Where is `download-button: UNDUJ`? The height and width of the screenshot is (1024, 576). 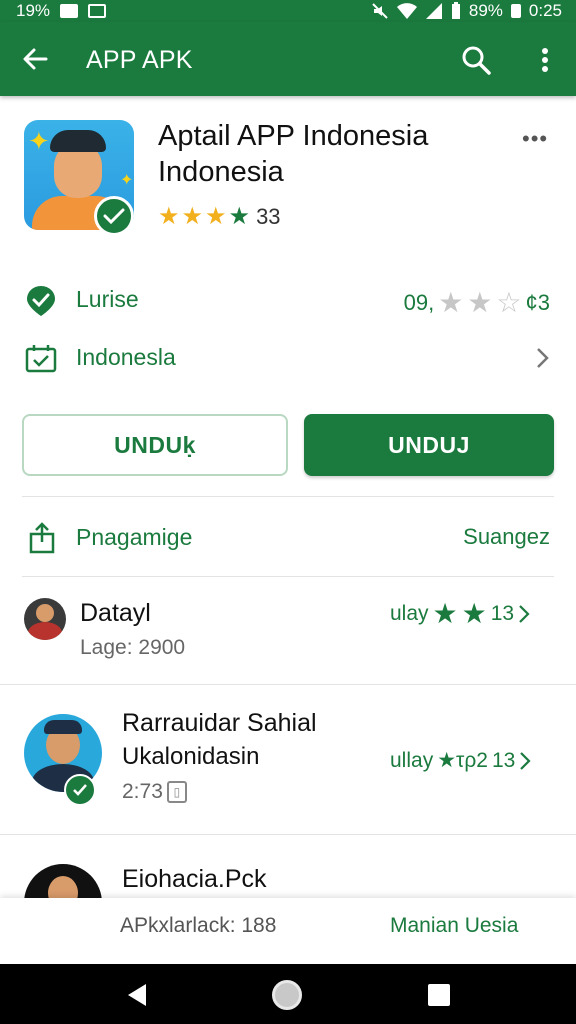 download-button: UNDUJ is located at coordinates (429, 445).